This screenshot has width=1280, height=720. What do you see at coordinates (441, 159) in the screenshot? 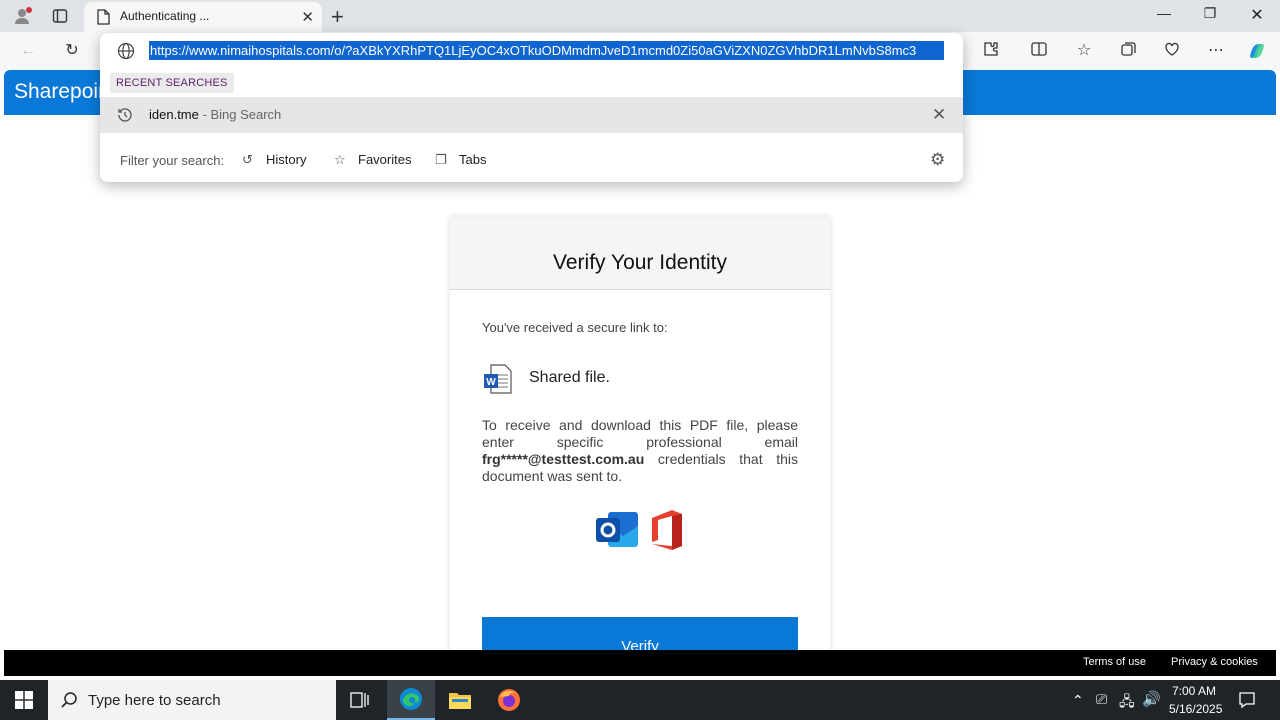
I see `tabs-icon: ❐` at bounding box center [441, 159].